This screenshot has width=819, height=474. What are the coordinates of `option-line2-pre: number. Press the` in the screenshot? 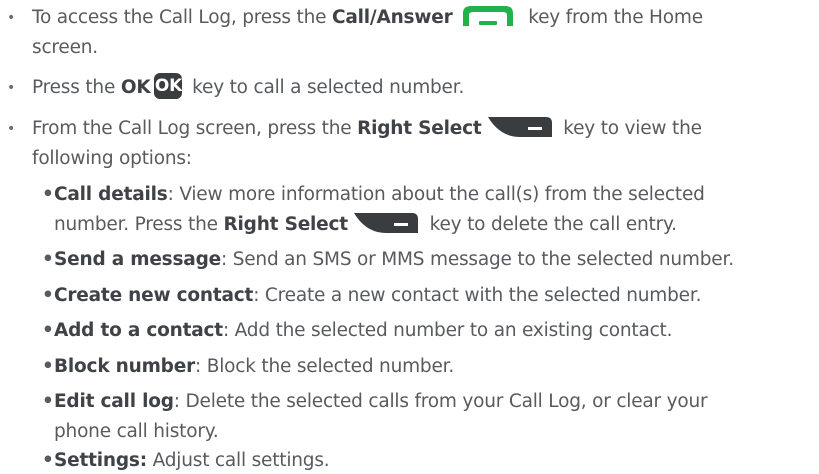 It's located at (139, 224).